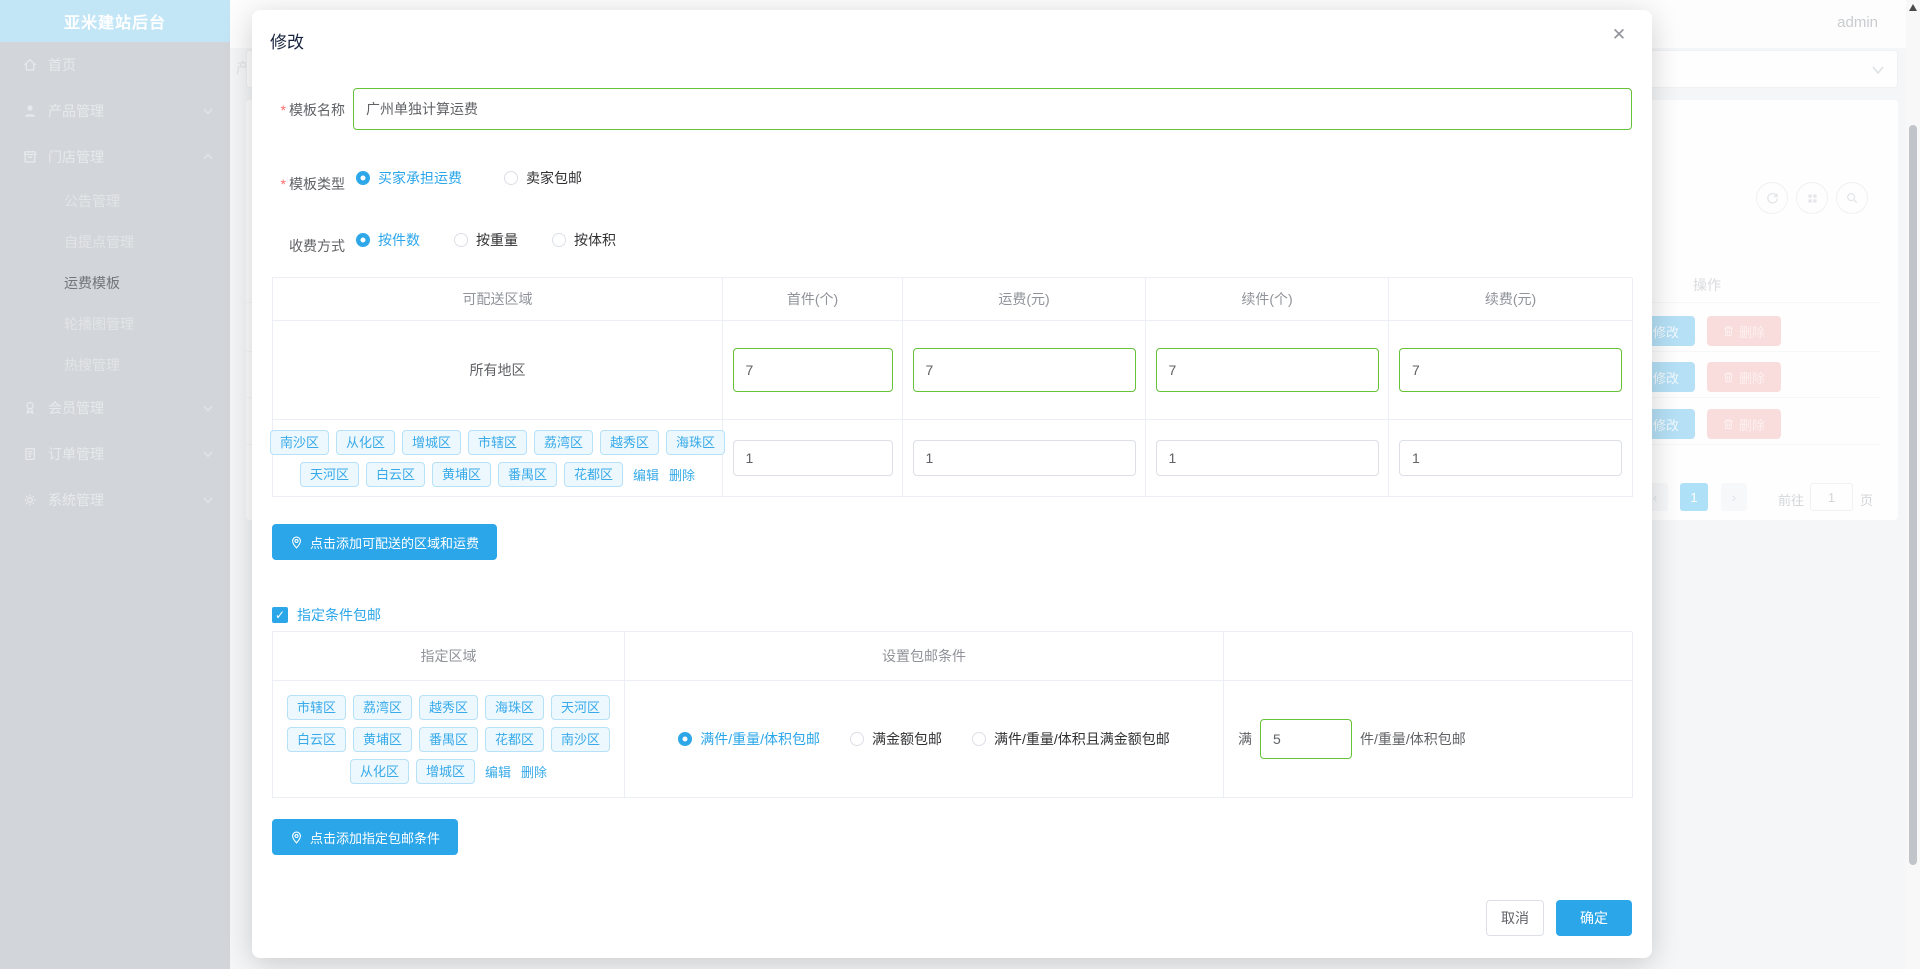 The width and height of the screenshot is (1920, 969). Describe the element at coordinates (409, 178) in the screenshot. I see `radio-buyer-pays: 买家承担运费` at that location.